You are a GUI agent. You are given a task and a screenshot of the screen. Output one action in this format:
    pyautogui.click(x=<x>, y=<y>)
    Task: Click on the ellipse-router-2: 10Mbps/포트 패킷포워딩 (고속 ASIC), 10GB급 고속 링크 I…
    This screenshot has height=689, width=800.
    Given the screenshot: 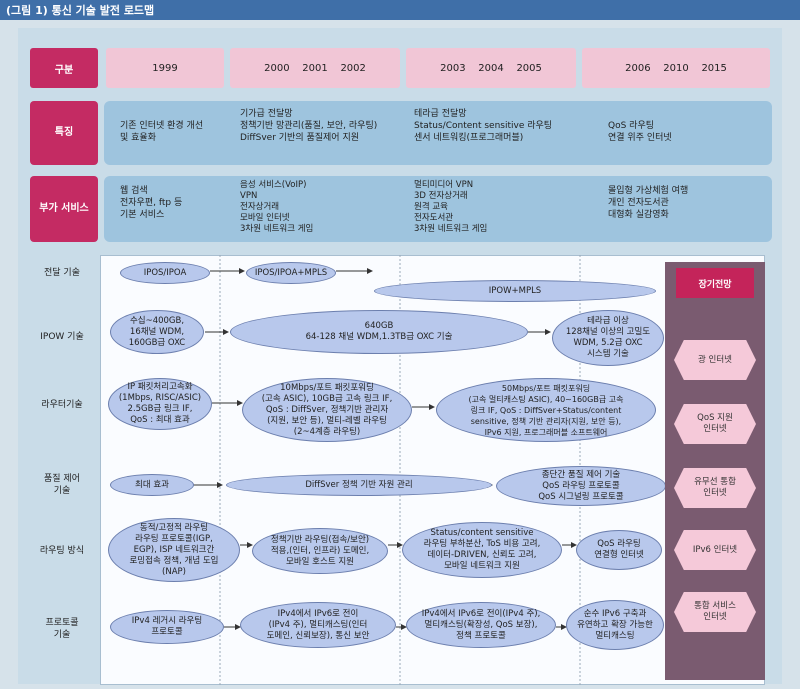 What is the action you would take?
    pyautogui.click(x=327, y=410)
    